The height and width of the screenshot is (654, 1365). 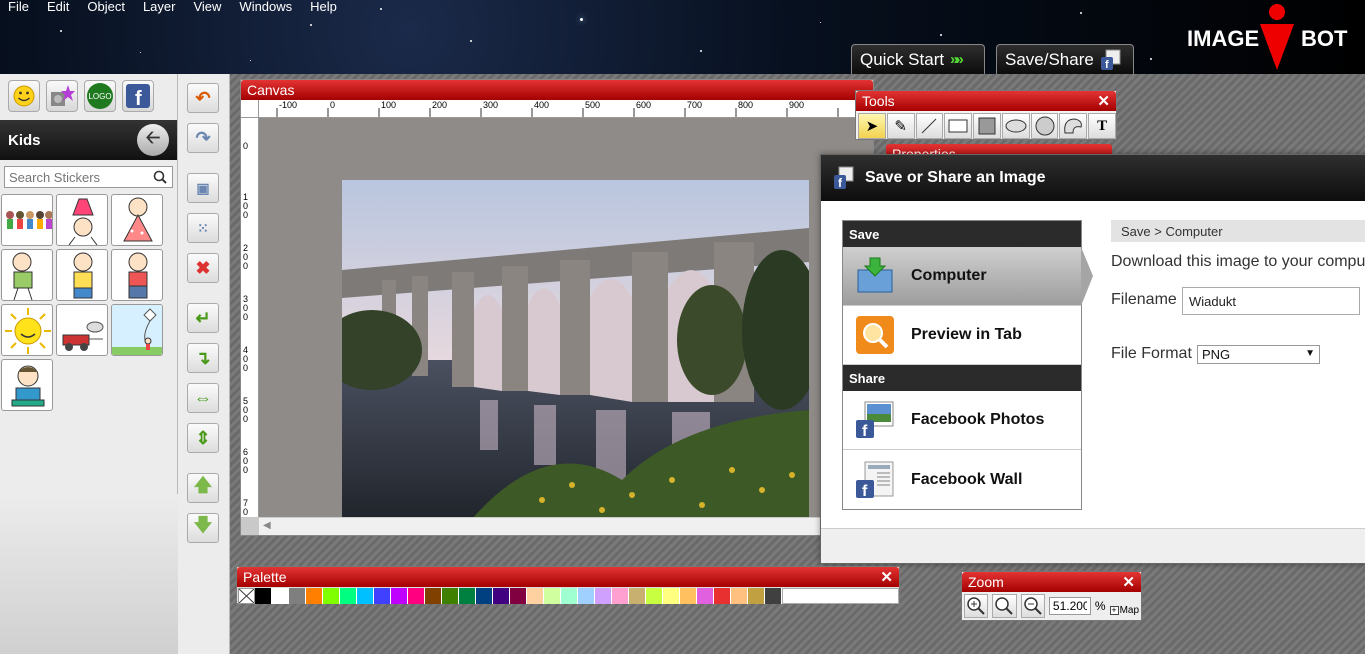 I want to click on menu-layer: Layer, so click(x=159, y=8).